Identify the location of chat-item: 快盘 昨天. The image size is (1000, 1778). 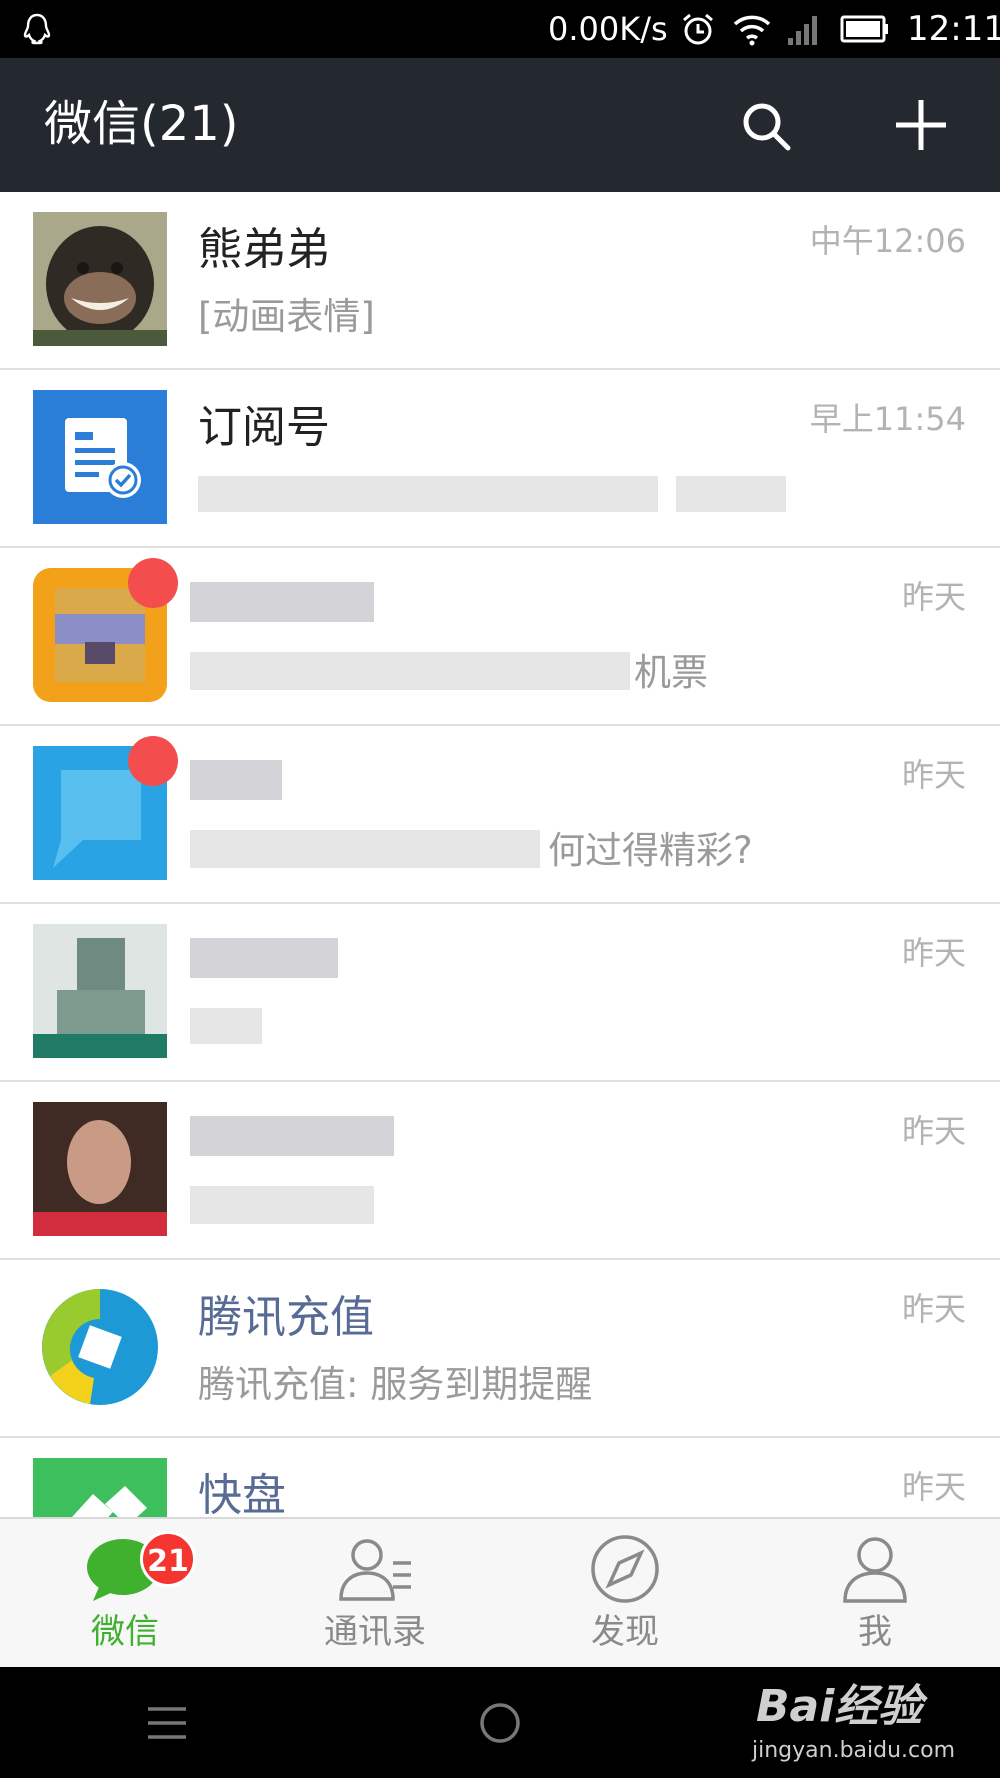
(500, 1477).